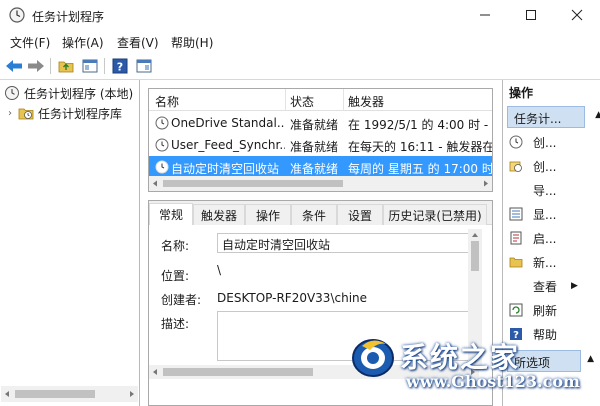  Describe the element at coordinates (79, 93) in the screenshot. I see `tree-item-label: 任务计划程序 (本地)` at that location.